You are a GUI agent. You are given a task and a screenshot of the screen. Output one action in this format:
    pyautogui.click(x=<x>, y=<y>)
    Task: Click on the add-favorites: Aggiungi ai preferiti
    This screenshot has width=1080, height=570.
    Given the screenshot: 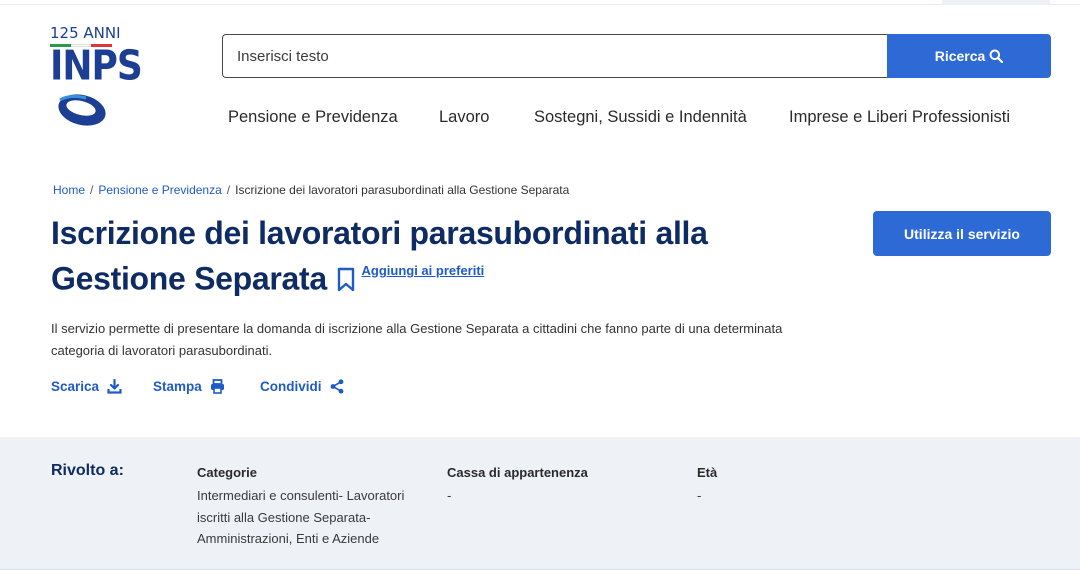 What is the action you would take?
    pyautogui.click(x=410, y=276)
    